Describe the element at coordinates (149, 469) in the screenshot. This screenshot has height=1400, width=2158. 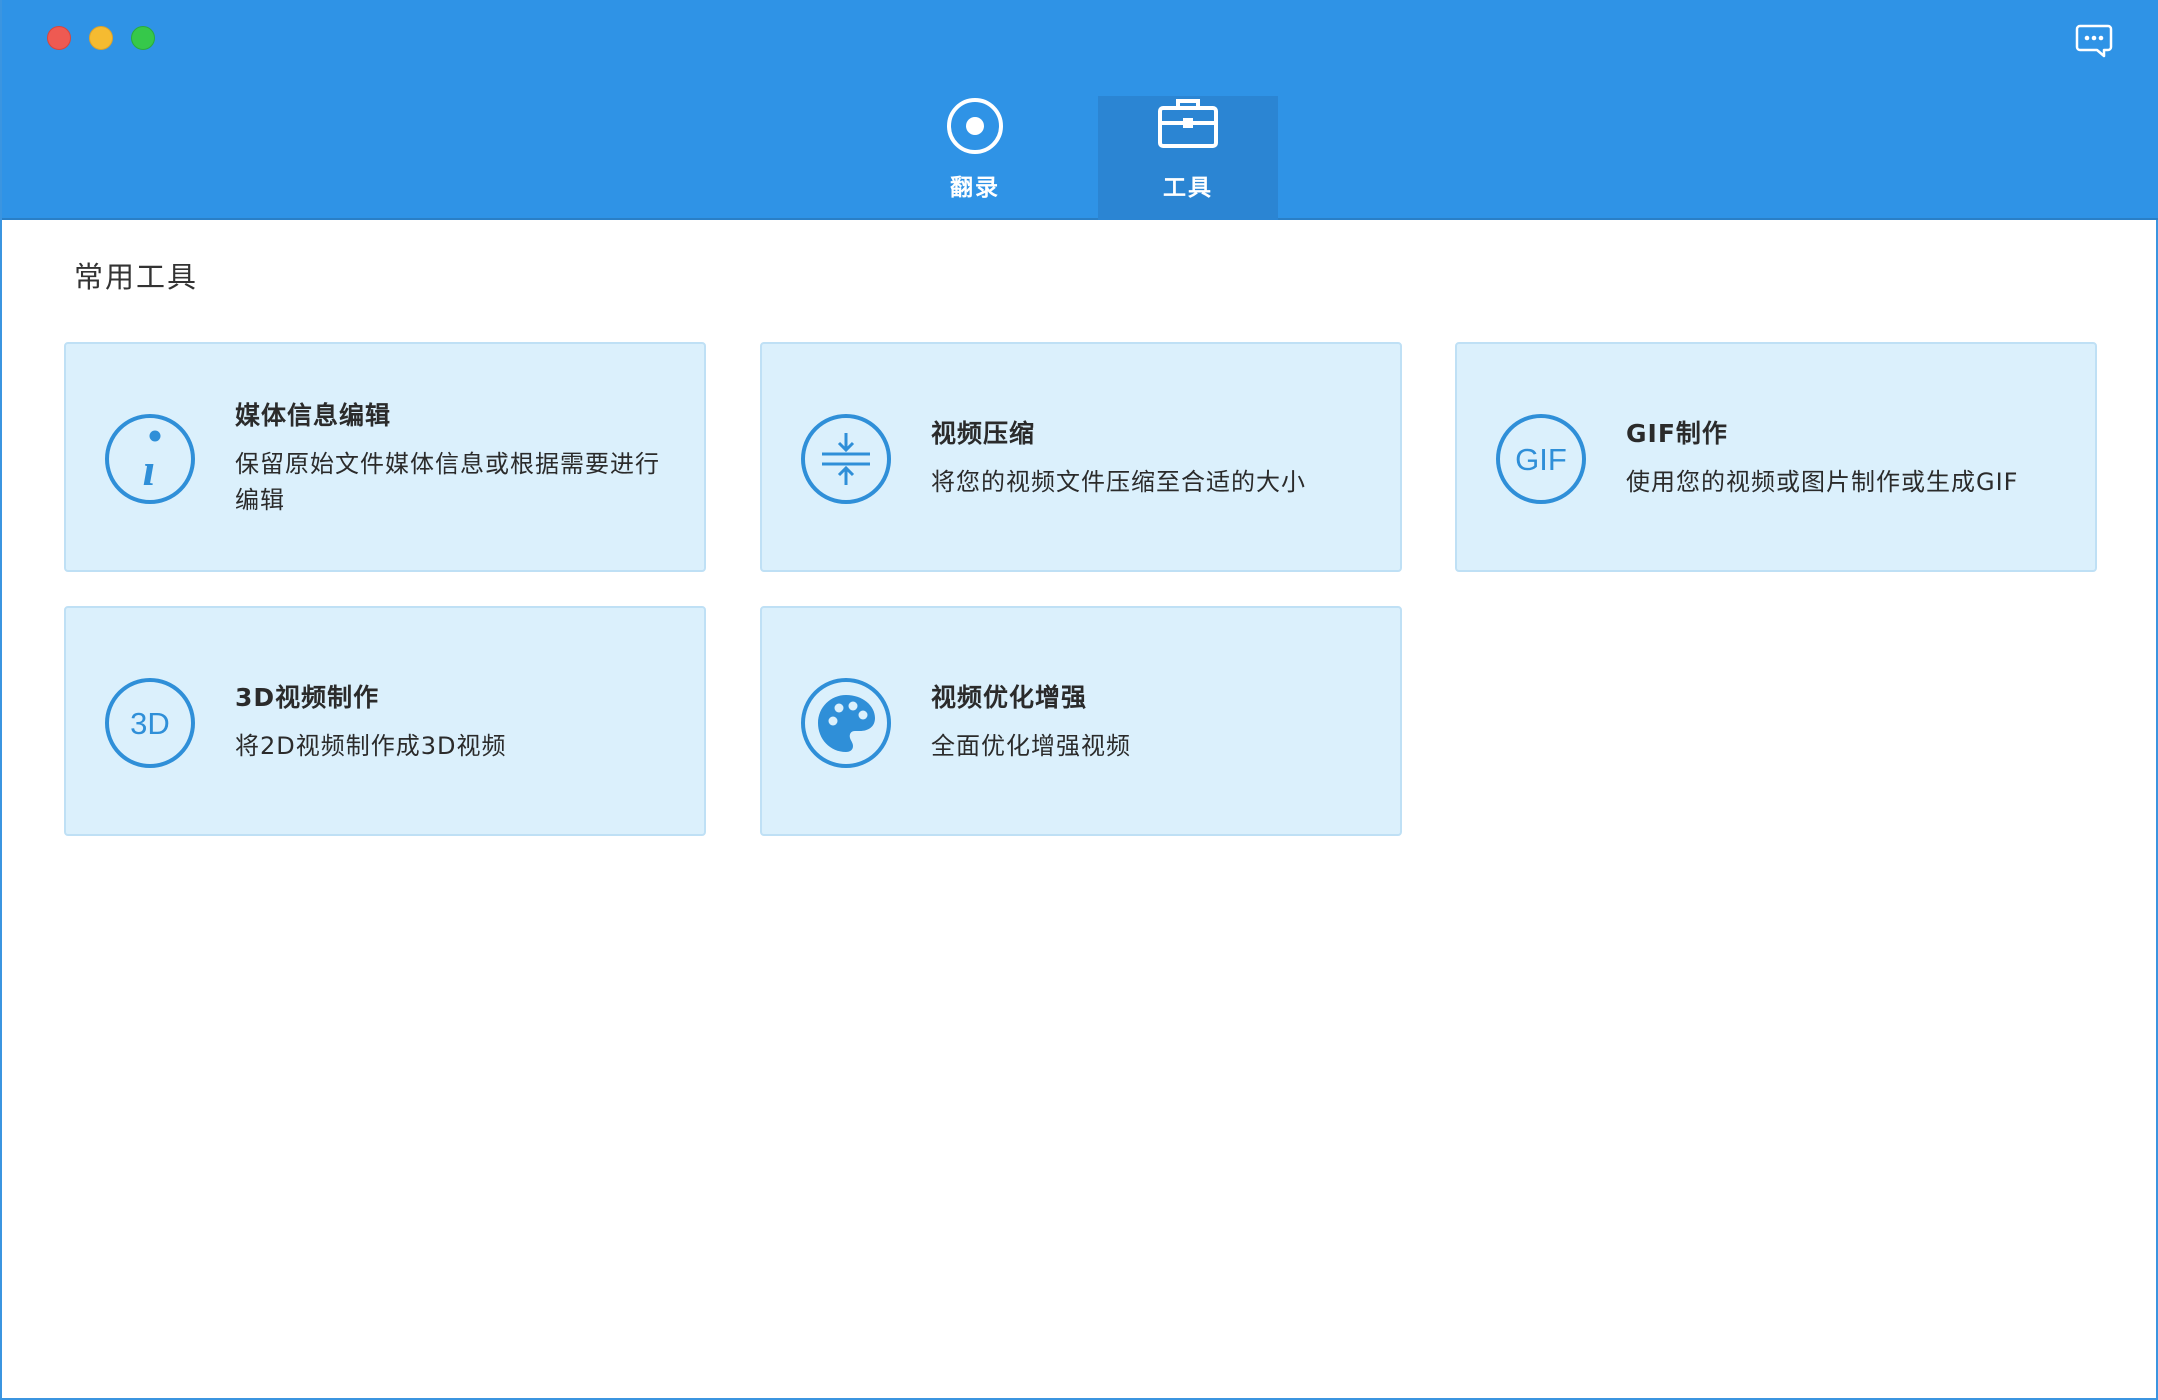
I see `svg-text: ı` at that location.